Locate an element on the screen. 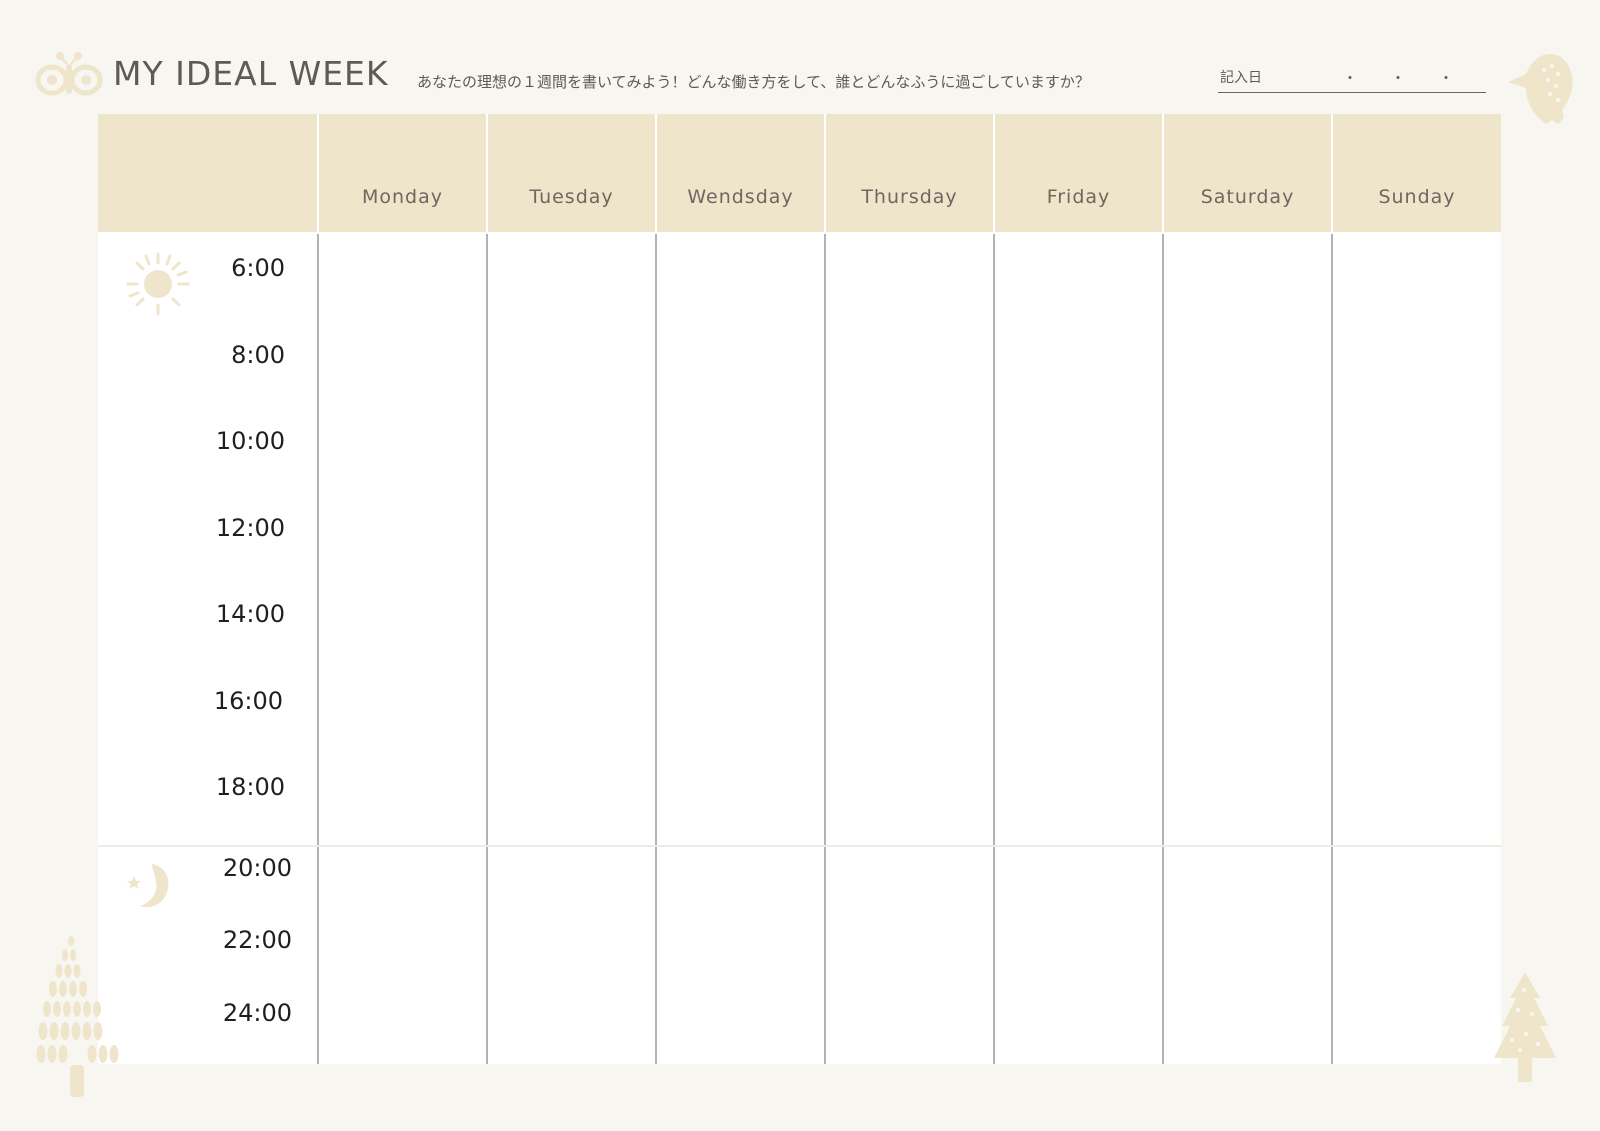  day-header-thursday: Thursday is located at coordinates (909, 197).